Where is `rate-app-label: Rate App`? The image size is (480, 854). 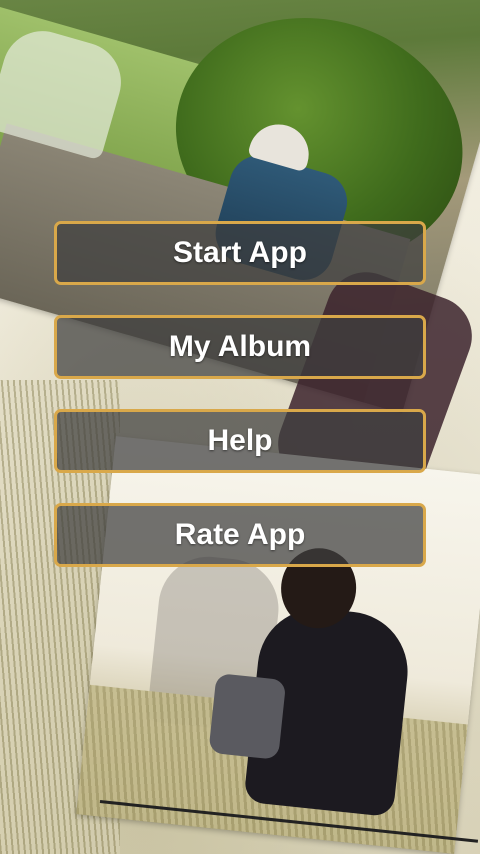
rate-app-label: Rate App is located at coordinates (240, 534).